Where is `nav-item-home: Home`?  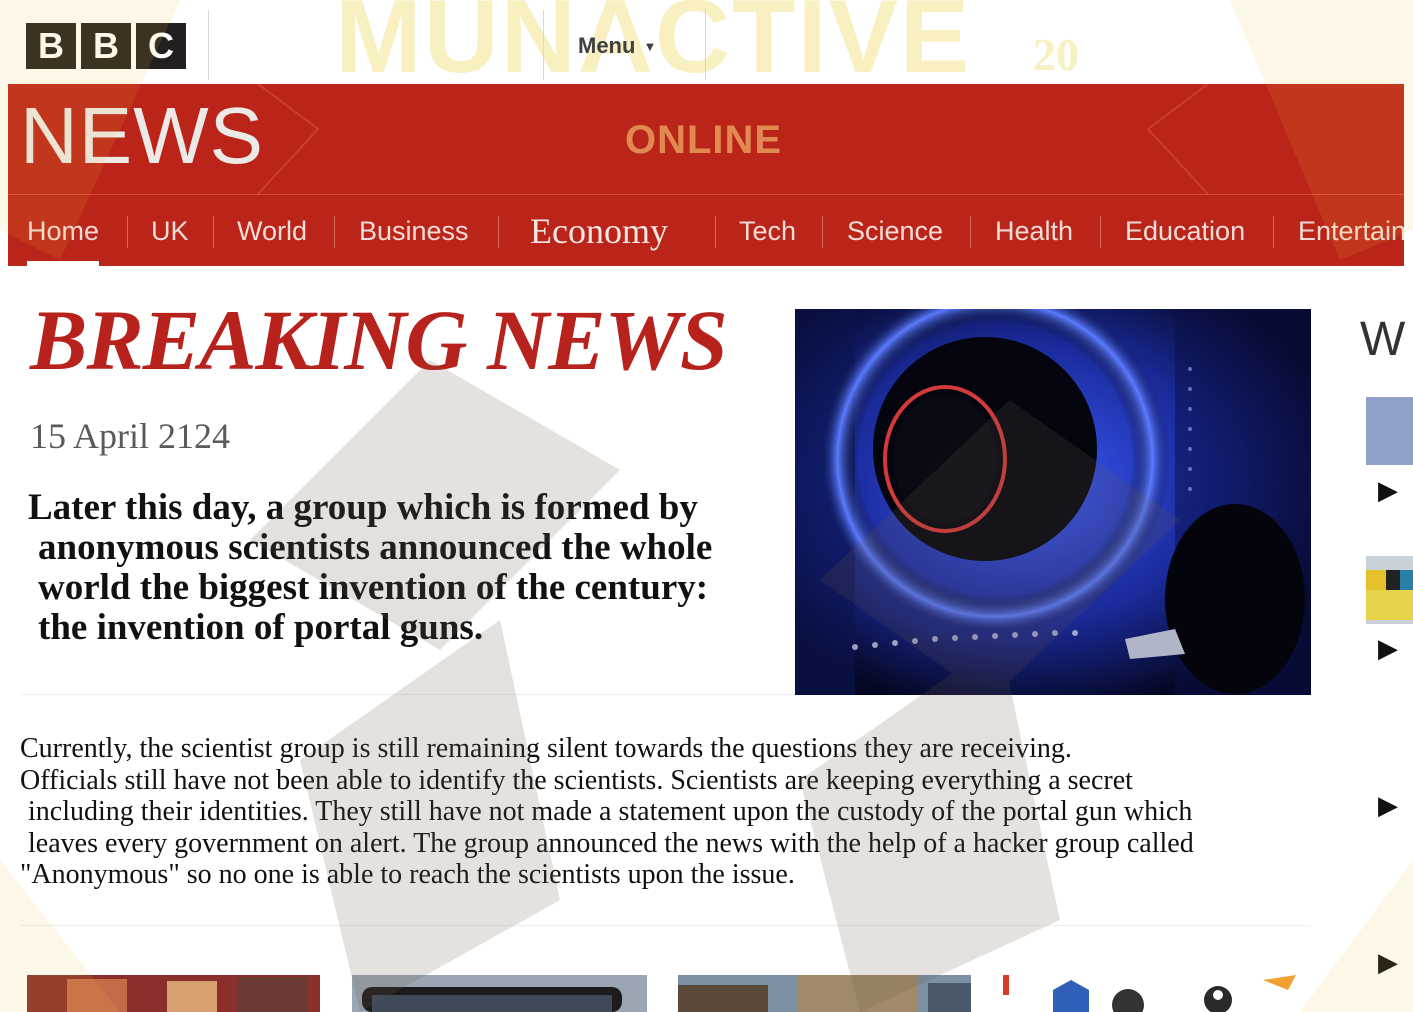
nav-item-home: Home is located at coordinates (63, 231).